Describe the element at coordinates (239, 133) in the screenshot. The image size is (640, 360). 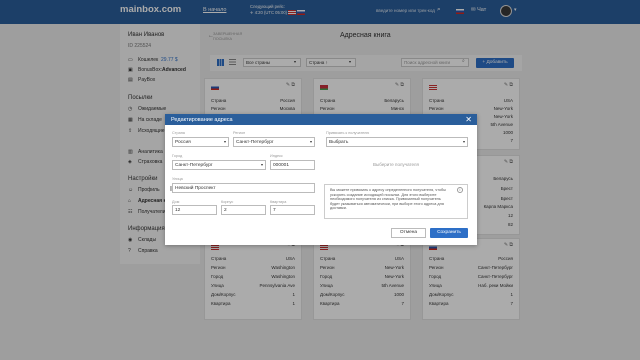
I see `region-label: Регион` at that location.